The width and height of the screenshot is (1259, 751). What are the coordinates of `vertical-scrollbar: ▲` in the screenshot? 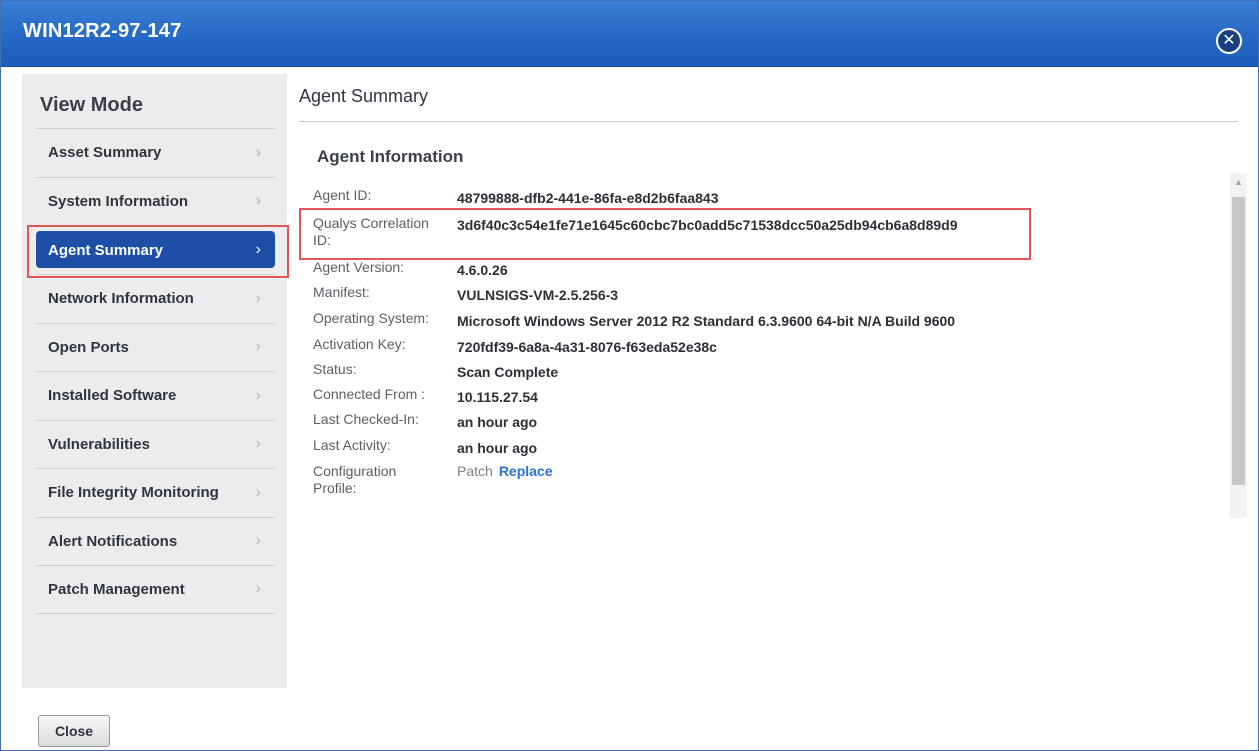 It's located at (1238, 345).